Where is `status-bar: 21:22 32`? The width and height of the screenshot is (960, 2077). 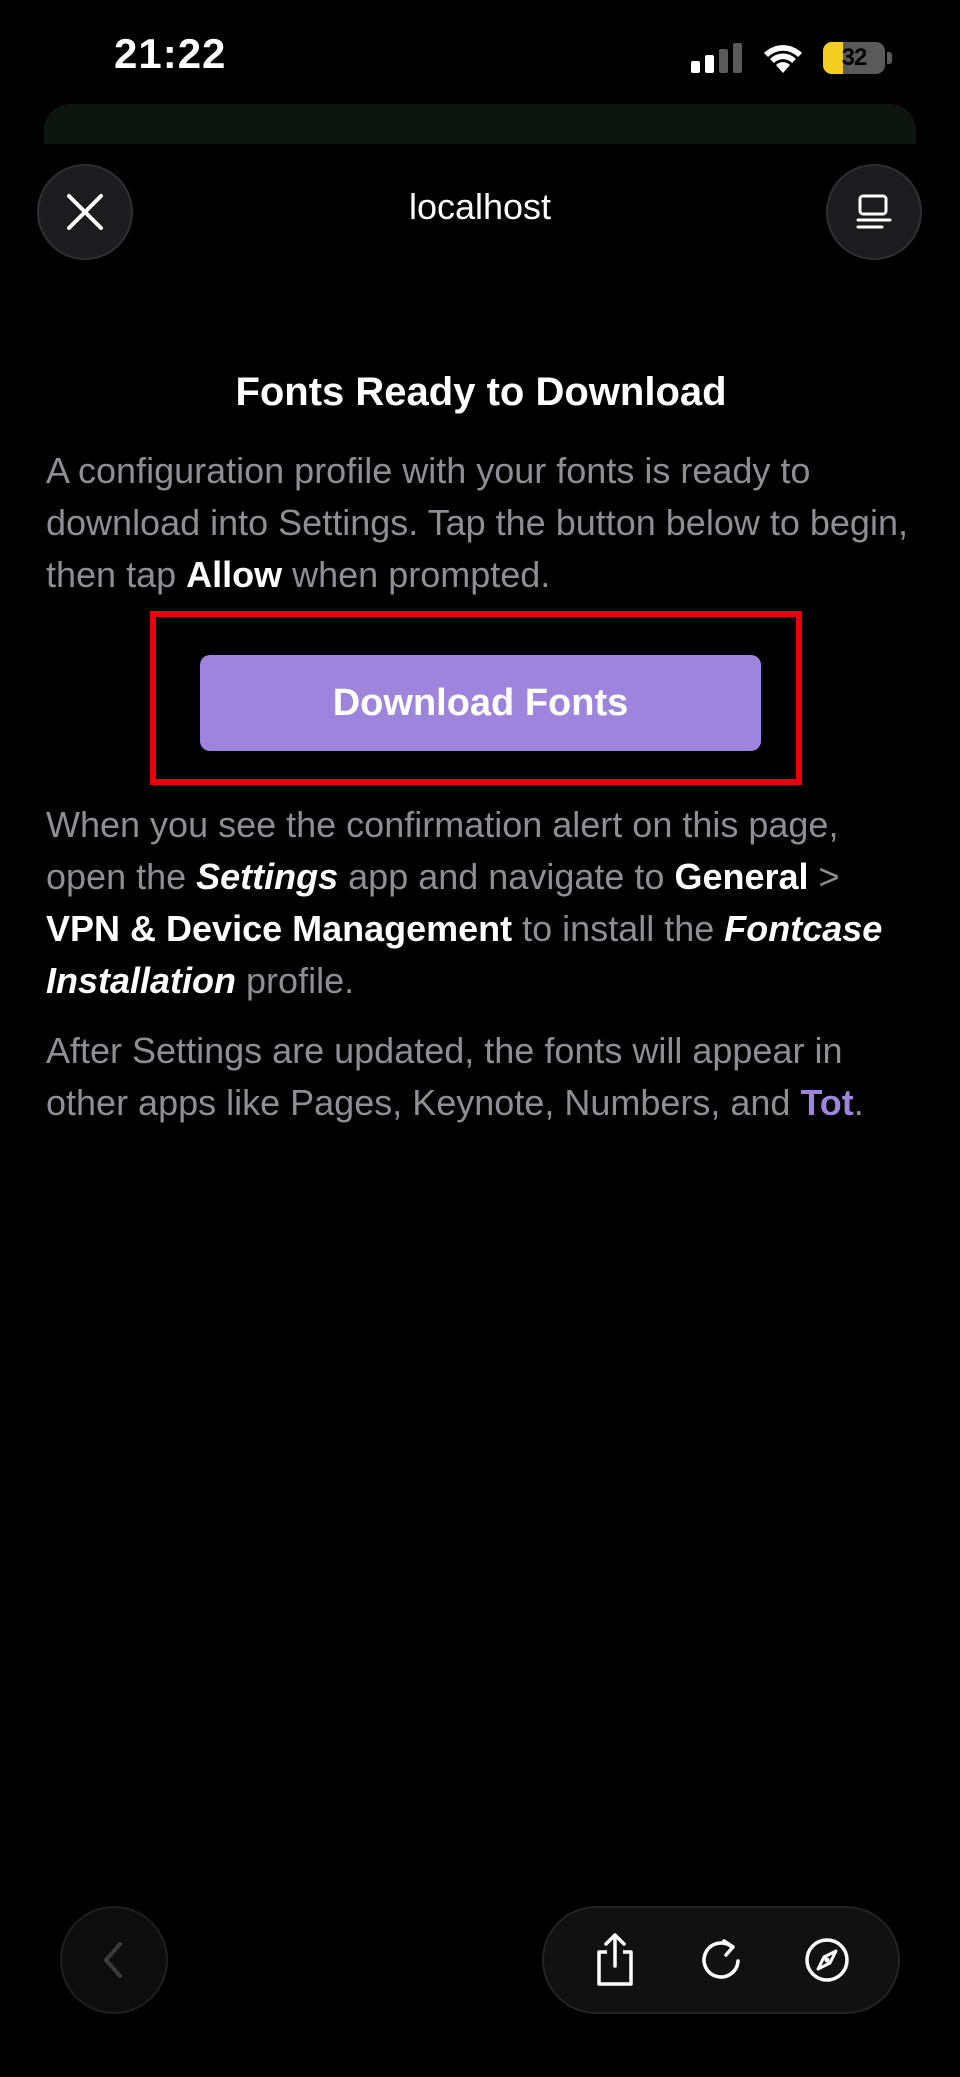
status-bar: 21:22 32 is located at coordinates (480, 55).